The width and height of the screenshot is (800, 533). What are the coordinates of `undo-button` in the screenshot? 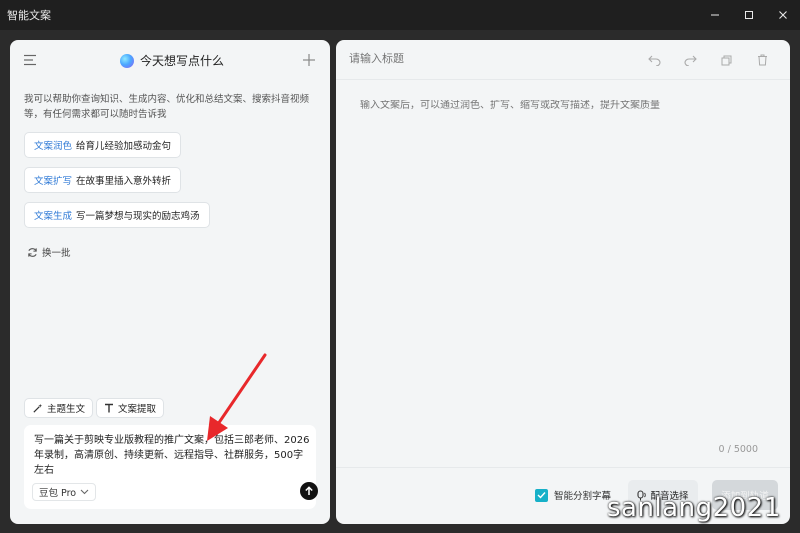 It's located at (654, 60).